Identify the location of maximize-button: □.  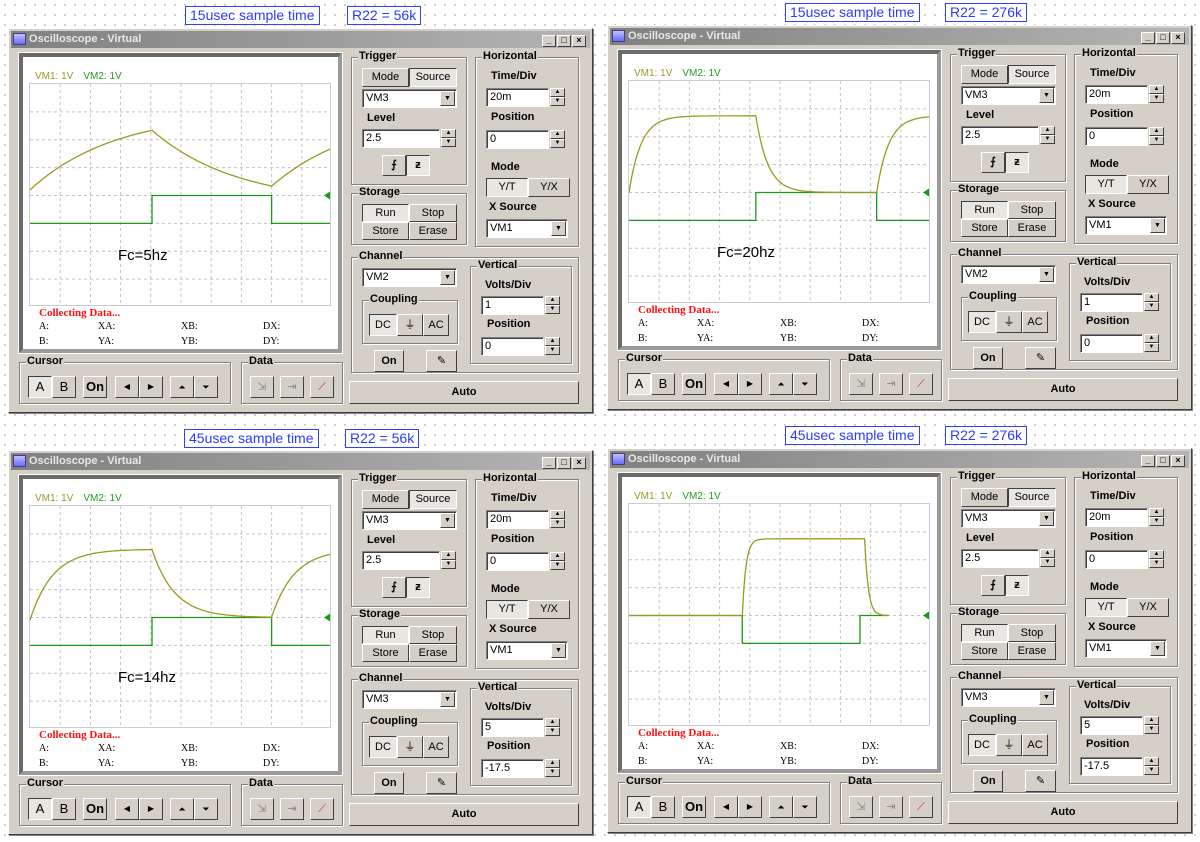
(564, 463).